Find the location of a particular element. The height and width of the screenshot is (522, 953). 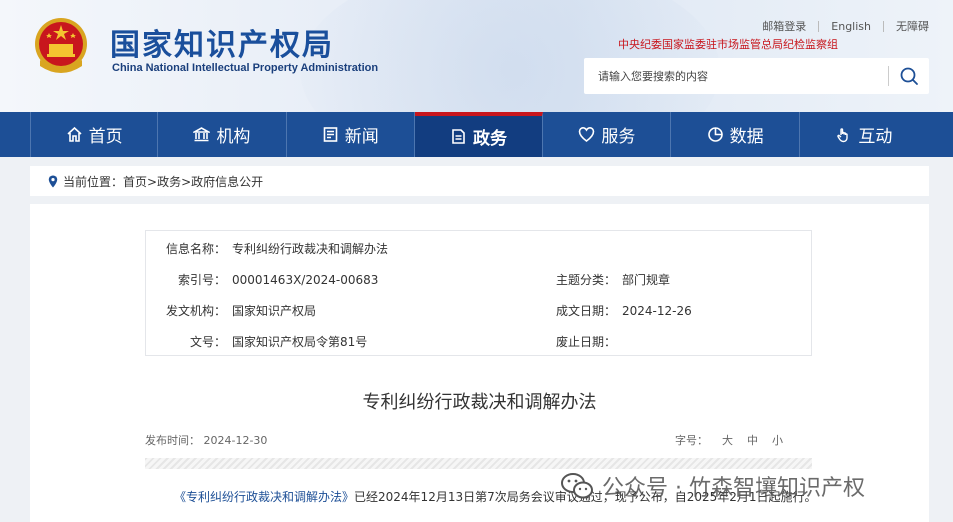

nav-item-interaction: 互动 is located at coordinates (864, 134).